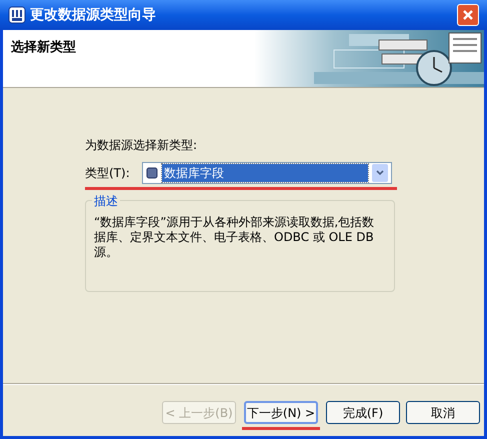 This screenshot has height=439, width=487. What do you see at coordinates (93, 15) in the screenshot?
I see `window-title: 更改数据源类型向导` at bounding box center [93, 15].